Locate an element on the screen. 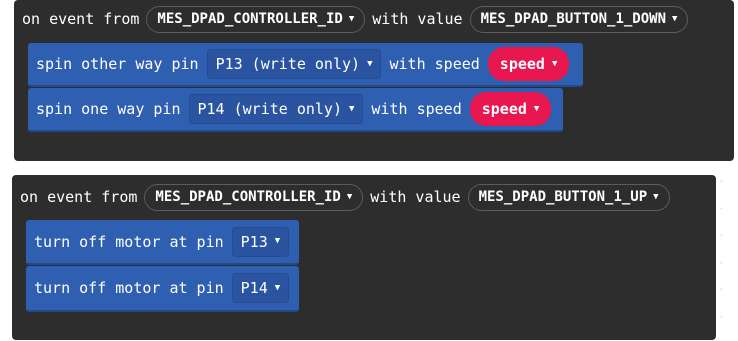  pin-value: P14 is located at coordinates (254, 288).